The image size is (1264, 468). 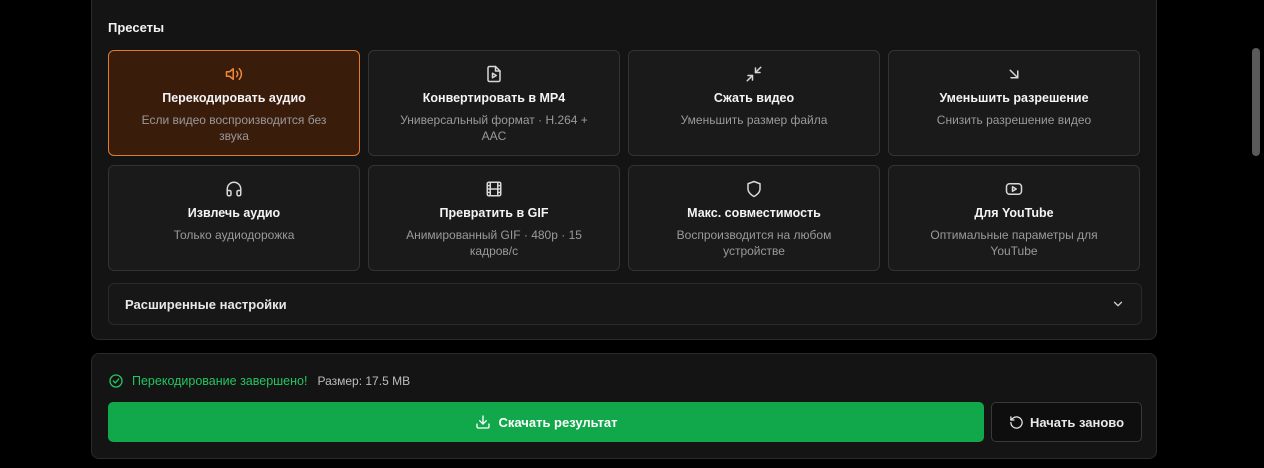 What do you see at coordinates (1014, 243) in the screenshot?
I see `preset-desc: Оптимальные параметры для YouTube` at bounding box center [1014, 243].